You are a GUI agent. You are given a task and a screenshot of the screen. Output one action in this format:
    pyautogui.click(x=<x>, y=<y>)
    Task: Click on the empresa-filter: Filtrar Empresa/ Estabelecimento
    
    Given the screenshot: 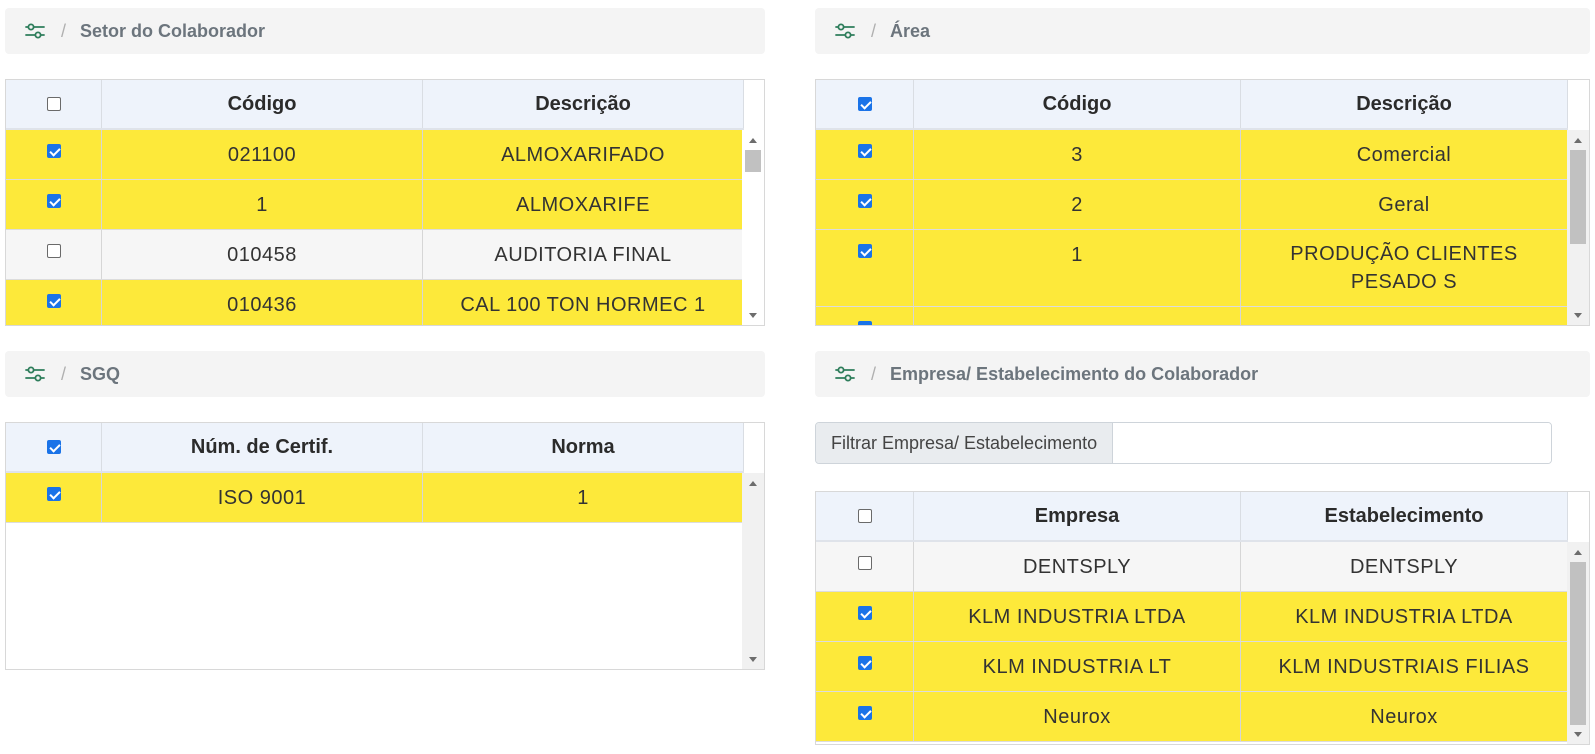 What is the action you would take?
    pyautogui.click(x=1183, y=443)
    